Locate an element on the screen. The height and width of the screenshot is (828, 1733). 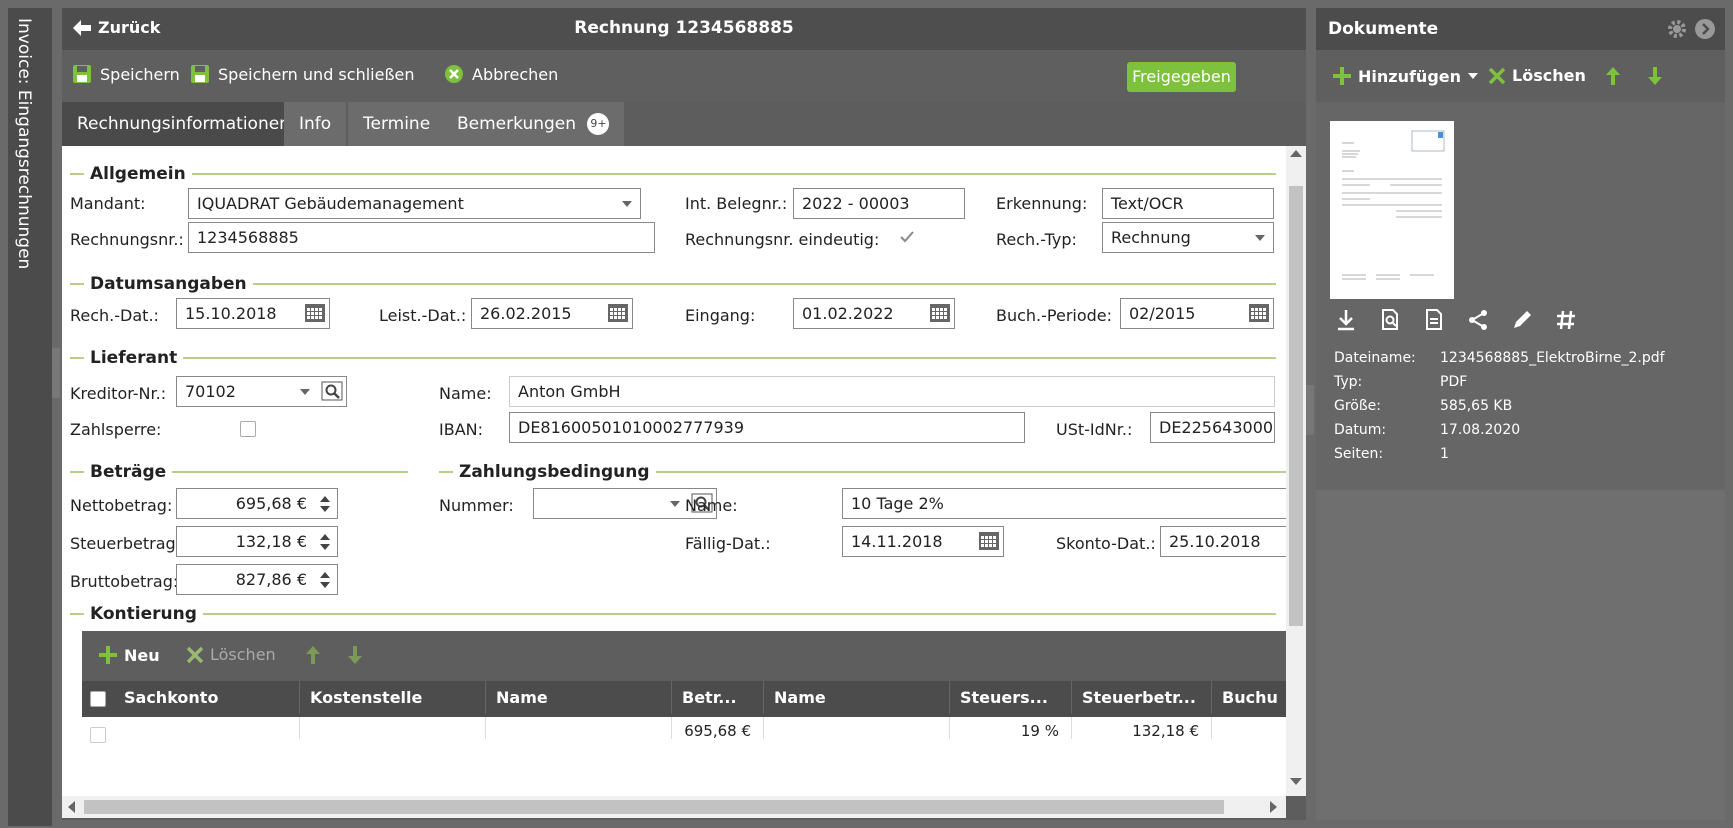
scroll-down-icon is located at coordinates (1296, 781).